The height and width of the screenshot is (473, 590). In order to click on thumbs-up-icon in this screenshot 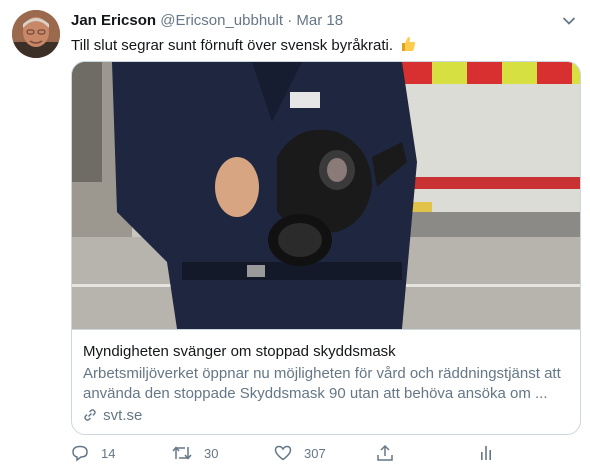, I will do `click(409, 44)`.